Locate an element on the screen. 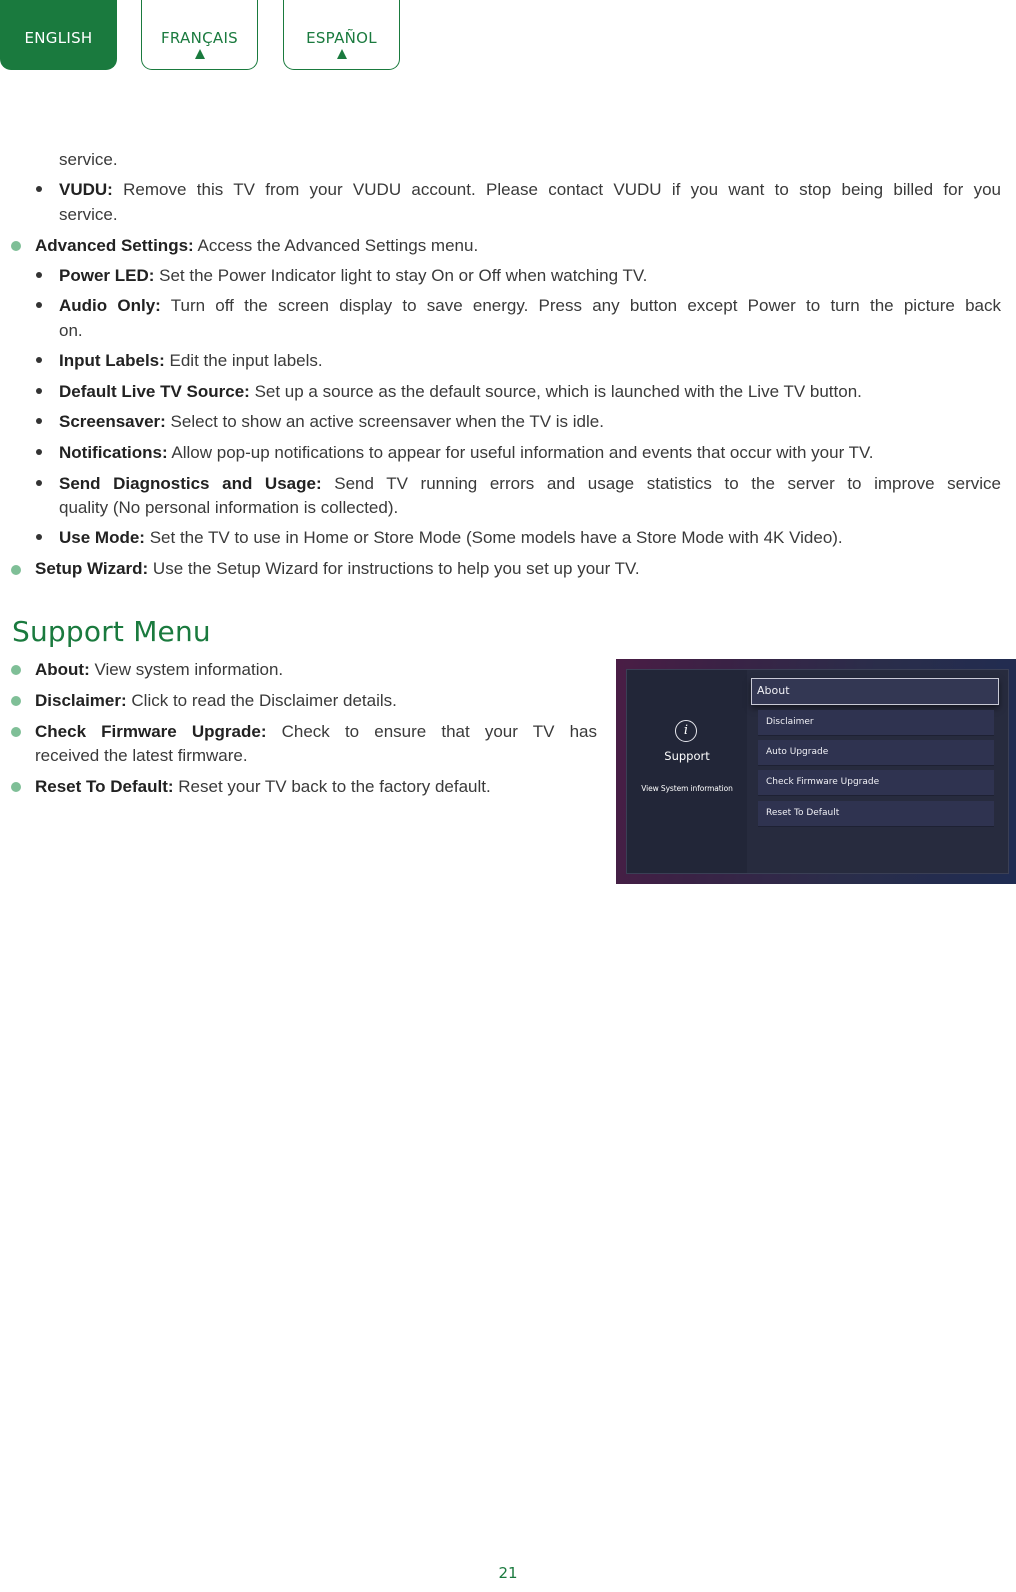  tv-menu-item-disclaimer: Disclaimer is located at coordinates (876, 722).